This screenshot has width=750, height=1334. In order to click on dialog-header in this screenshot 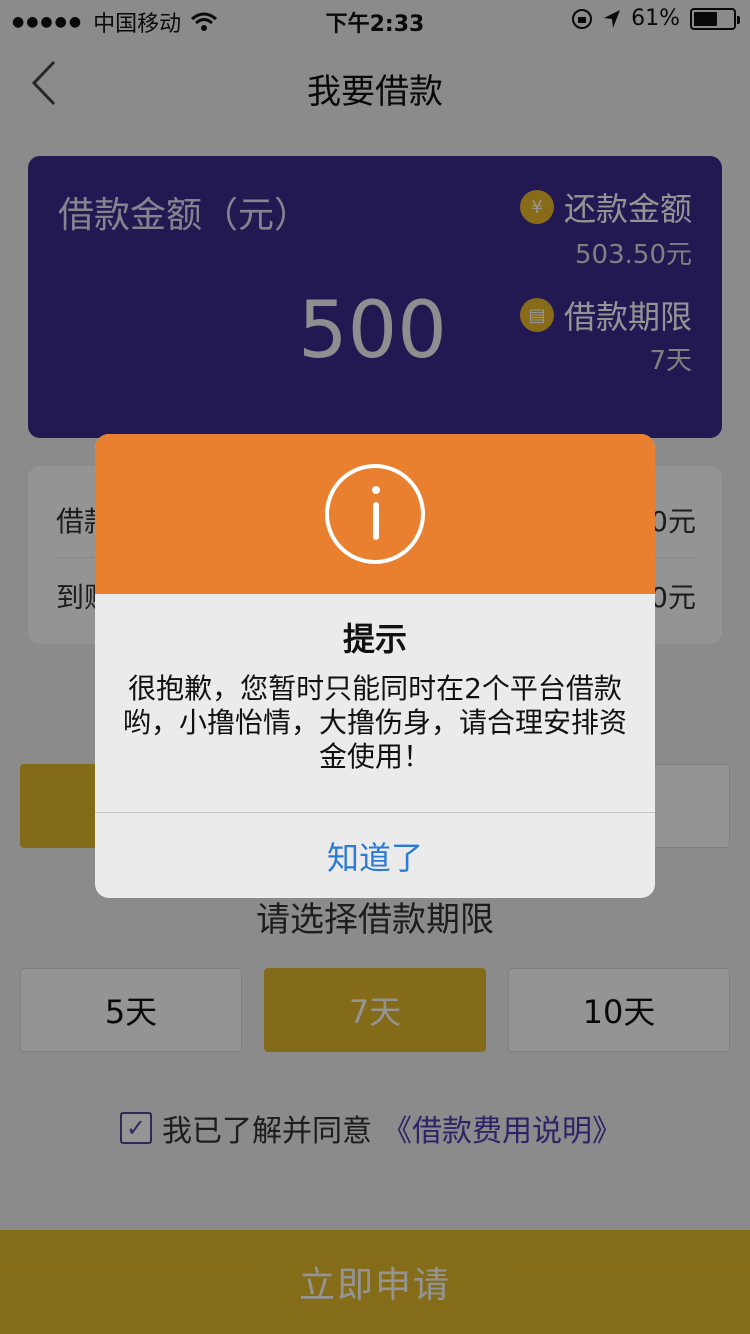, I will do `click(375, 514)`.